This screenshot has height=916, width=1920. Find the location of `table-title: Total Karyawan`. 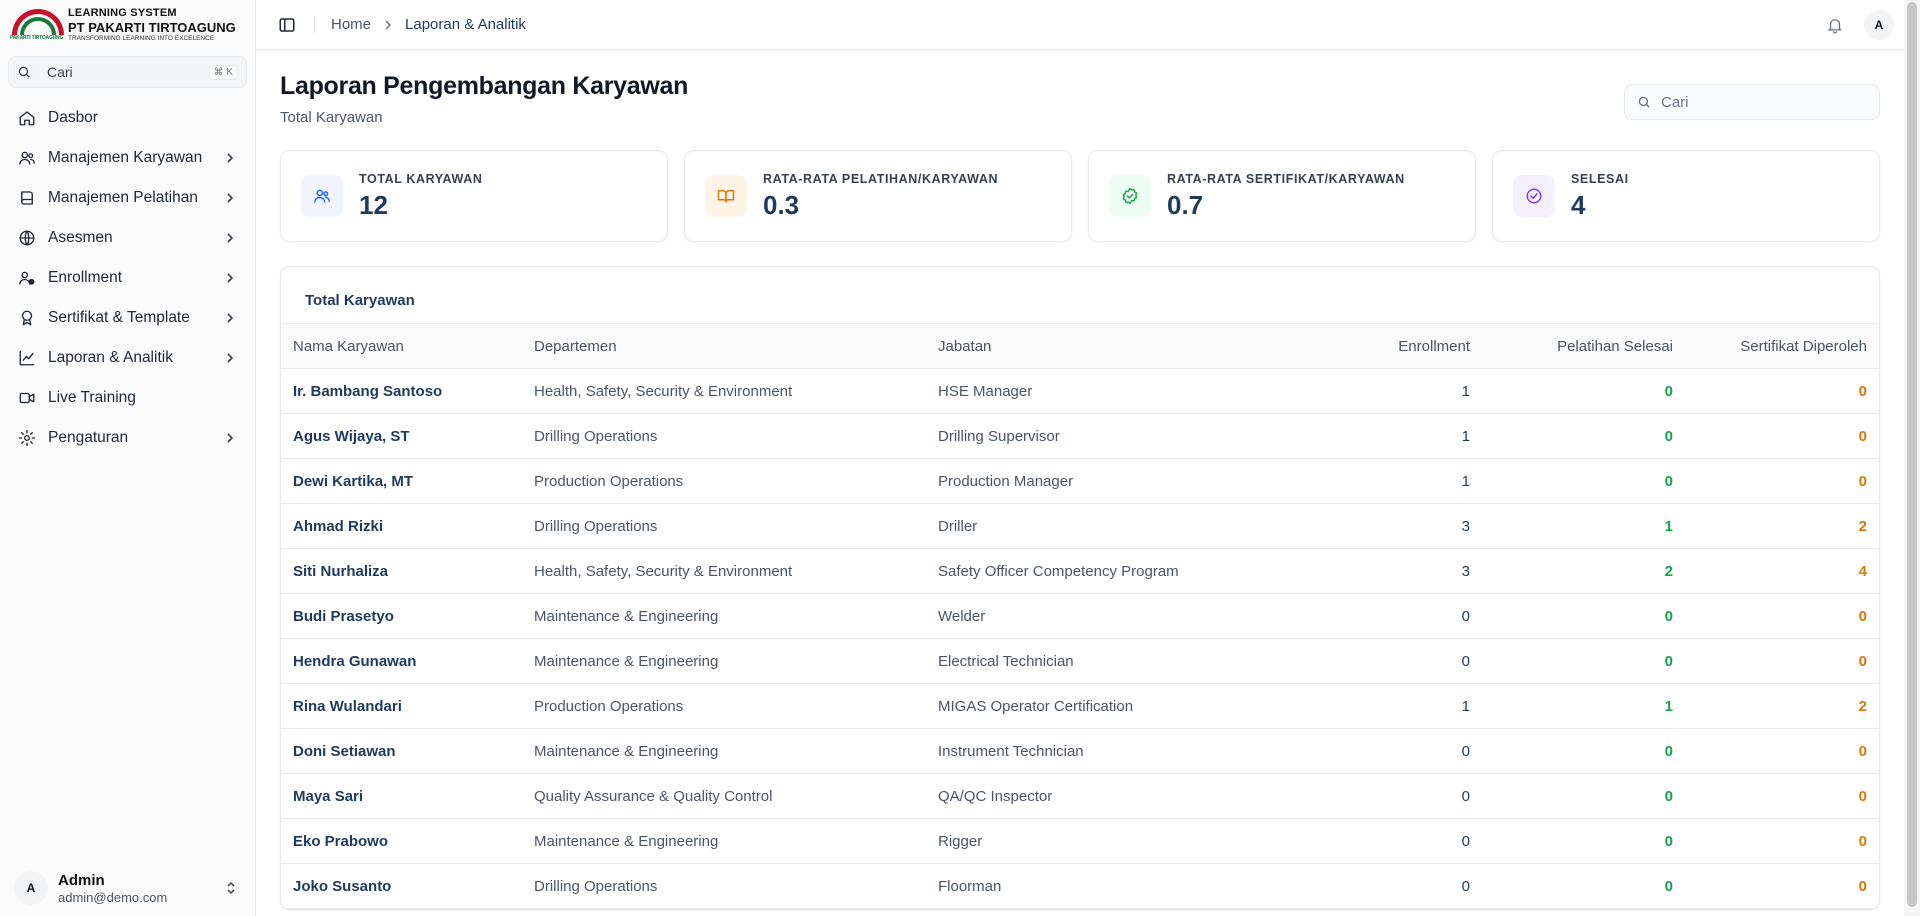

table-title: Total Karyawan is located at coordinates (360, 300).